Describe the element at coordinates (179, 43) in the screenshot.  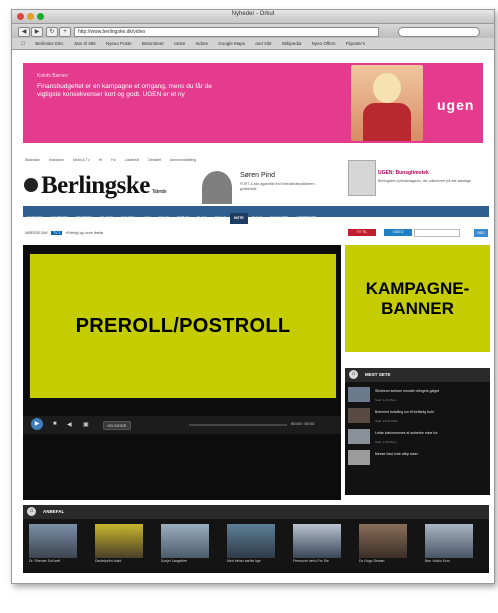
I see `bookmark-item: ranke` at that location.